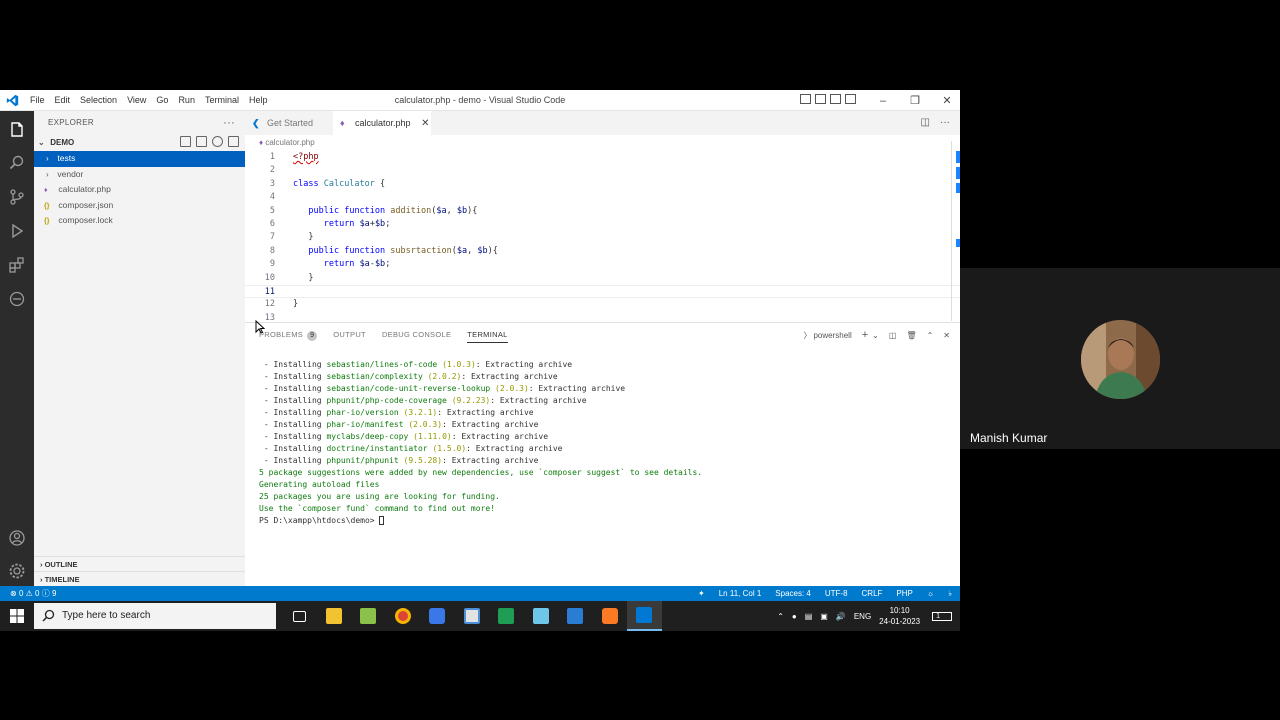 The height and width of the screenshot is (720, 1280). Describe the element at coordinates (805, 99) in the screenshot. I see `toggle-primary-sidebar-icon` at that location.